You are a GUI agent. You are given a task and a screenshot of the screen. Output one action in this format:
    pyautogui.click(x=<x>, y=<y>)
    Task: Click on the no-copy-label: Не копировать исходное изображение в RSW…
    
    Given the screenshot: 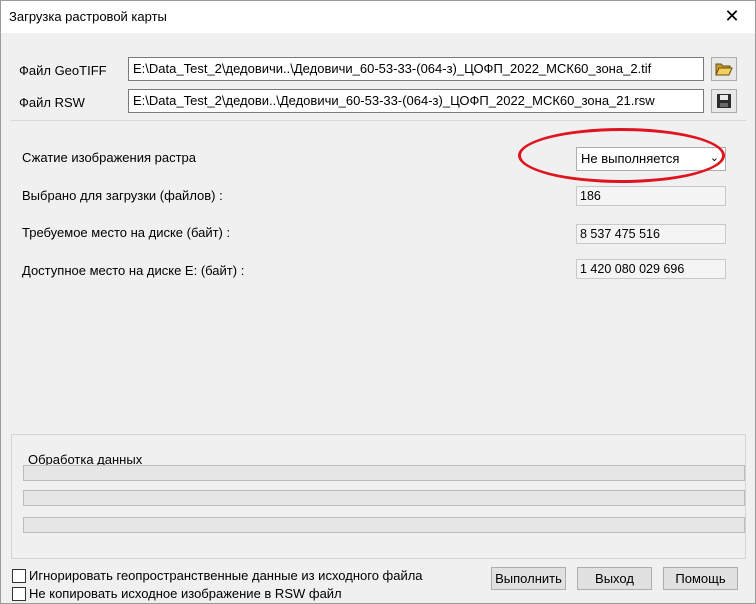 What is the action you would take?
    pyautogui.click(x=185, y=593)
    